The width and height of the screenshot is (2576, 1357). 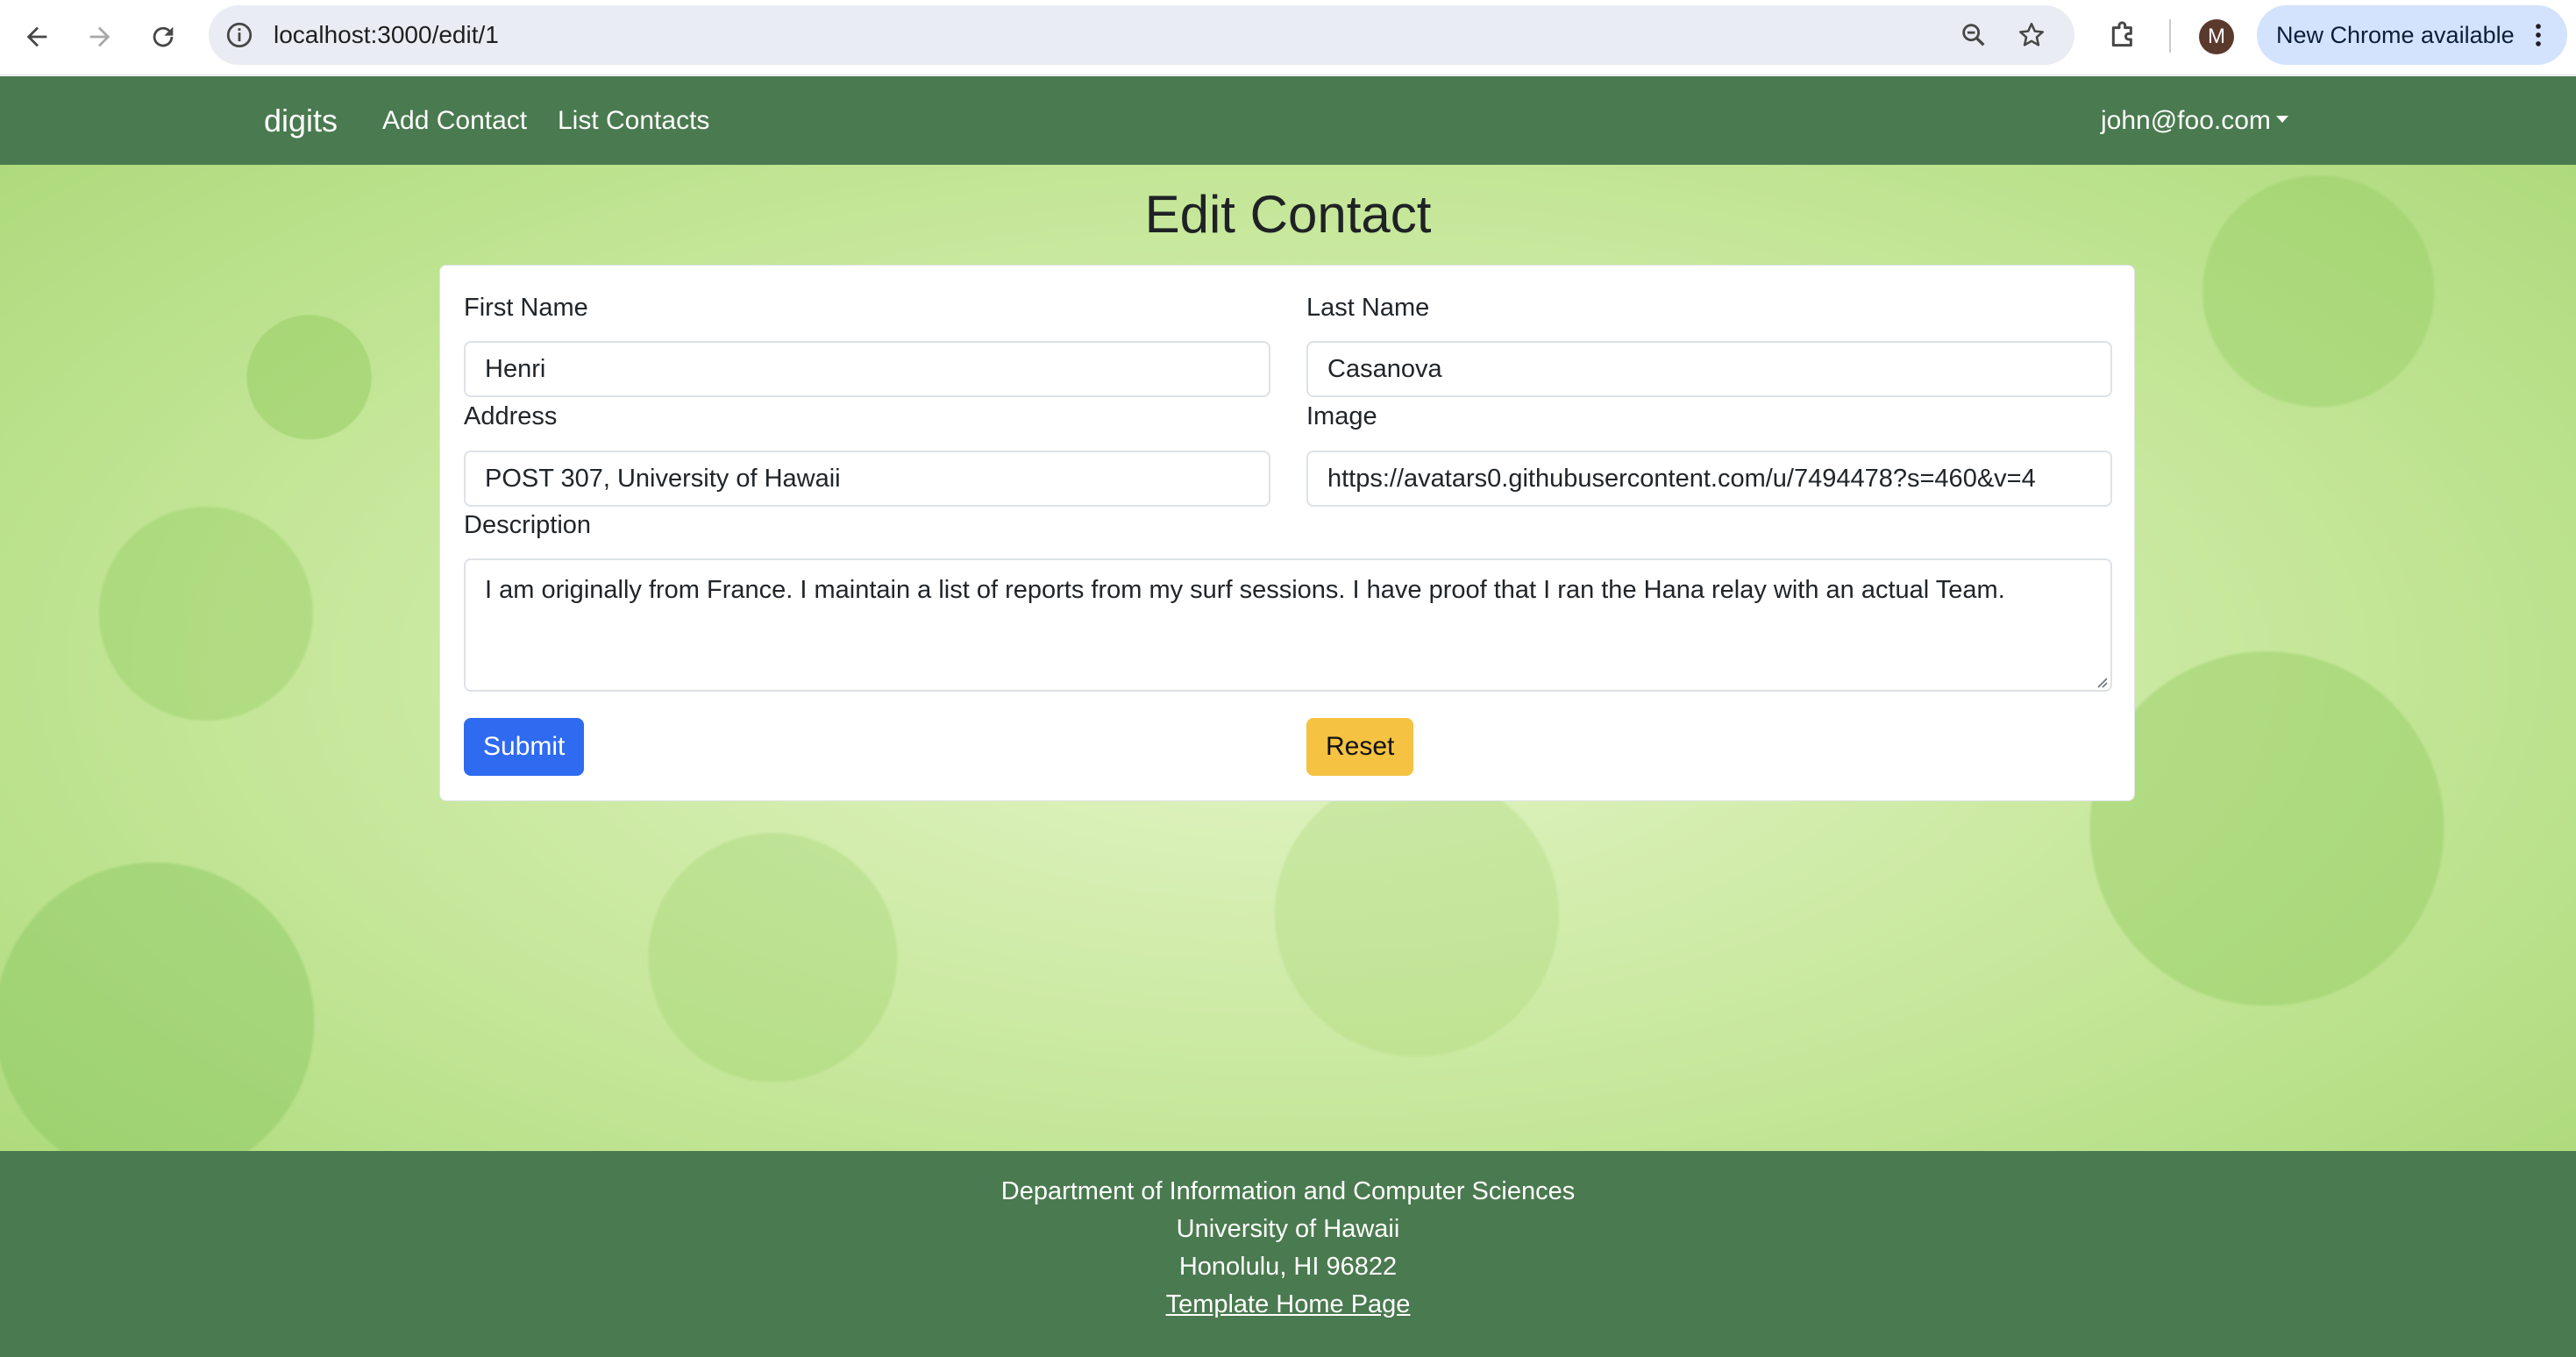 What do you see at coordinates (867, 479) in the screenshot?
I see `address-input` at bounding box center [867, 479].